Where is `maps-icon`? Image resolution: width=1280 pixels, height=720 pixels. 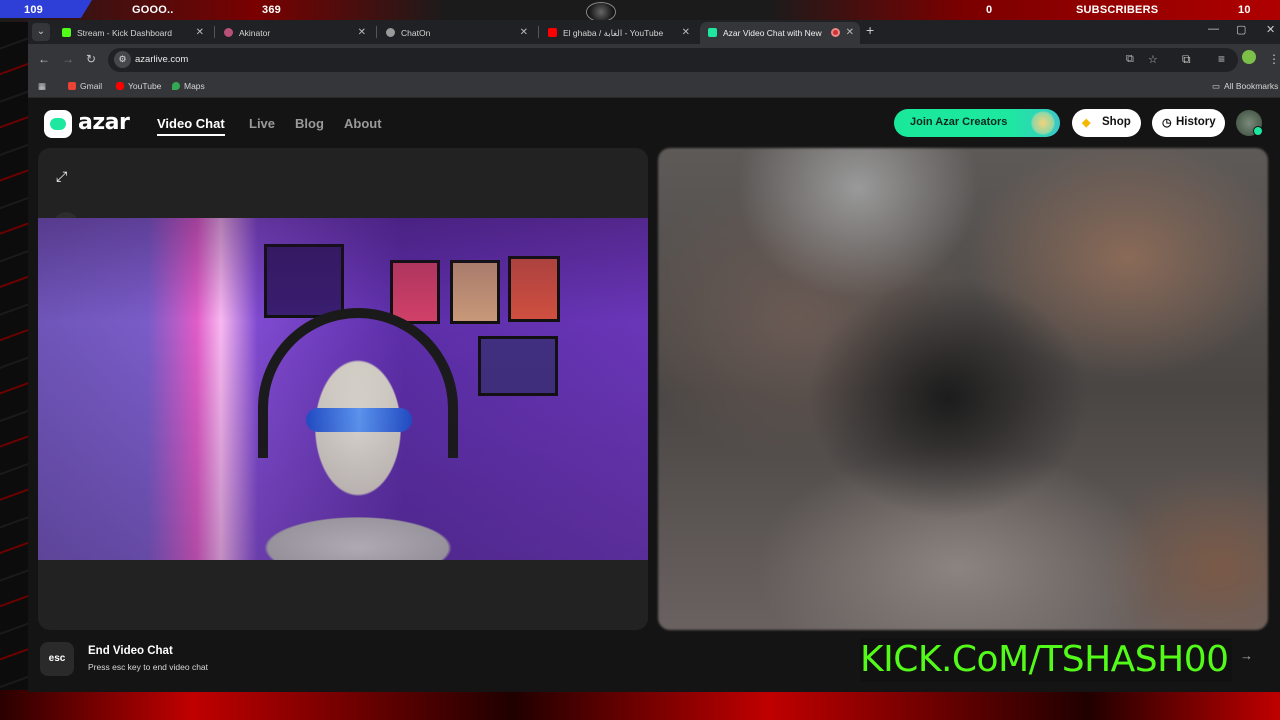 maps-icon is located at coordinates (176, 86).